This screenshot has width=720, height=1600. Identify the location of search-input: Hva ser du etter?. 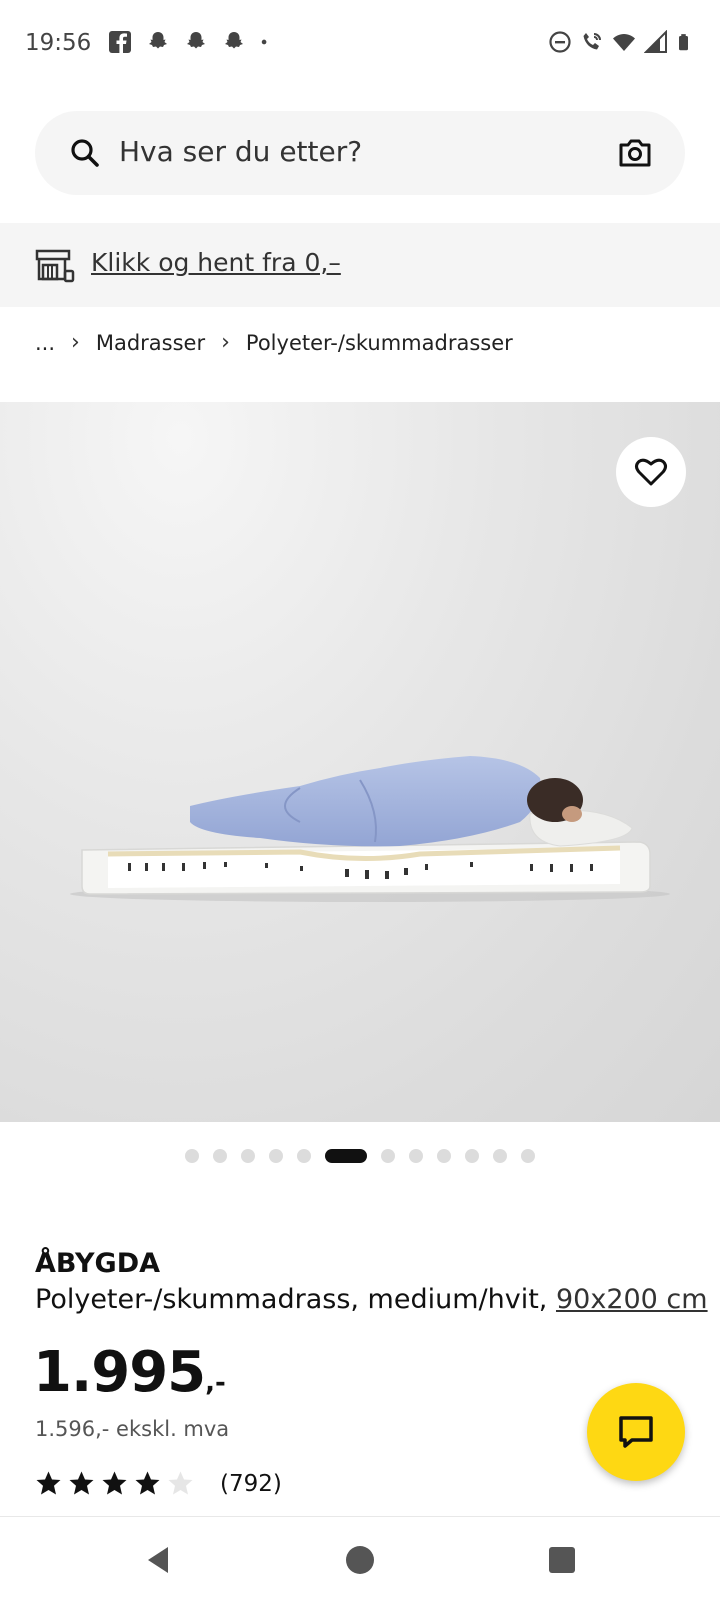
(240, 151).